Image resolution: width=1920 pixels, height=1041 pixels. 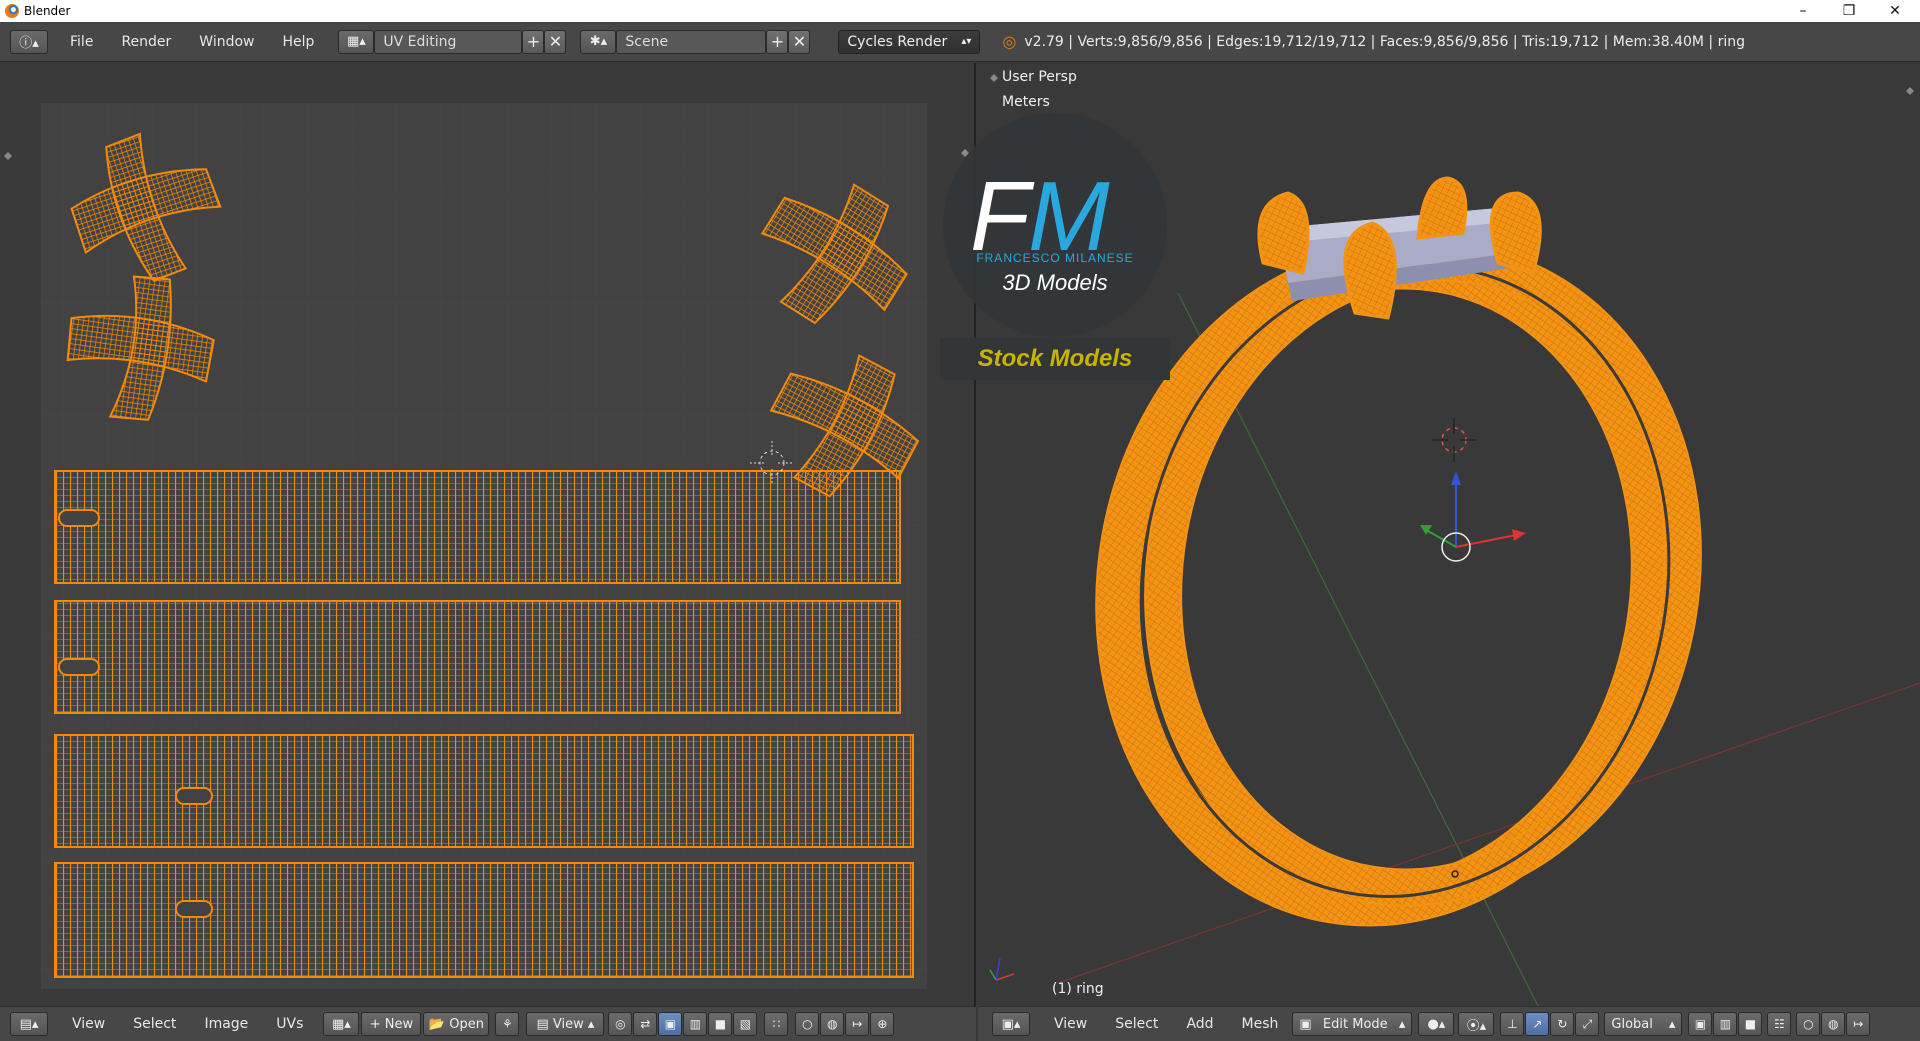 What do you see at coordinates (1199, 1024) in the screenshot?
I see `3d-menu-add: Add` at bounding box center [1199, 1024].